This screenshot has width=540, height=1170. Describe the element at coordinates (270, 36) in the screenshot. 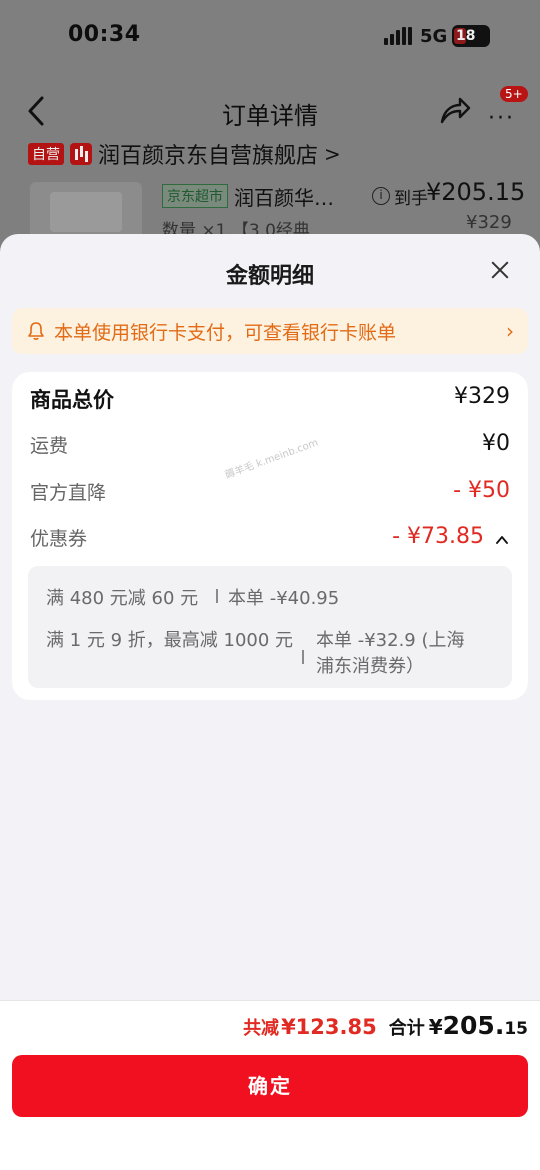

I see `status-bar: 00:34 5G 18` at that location.